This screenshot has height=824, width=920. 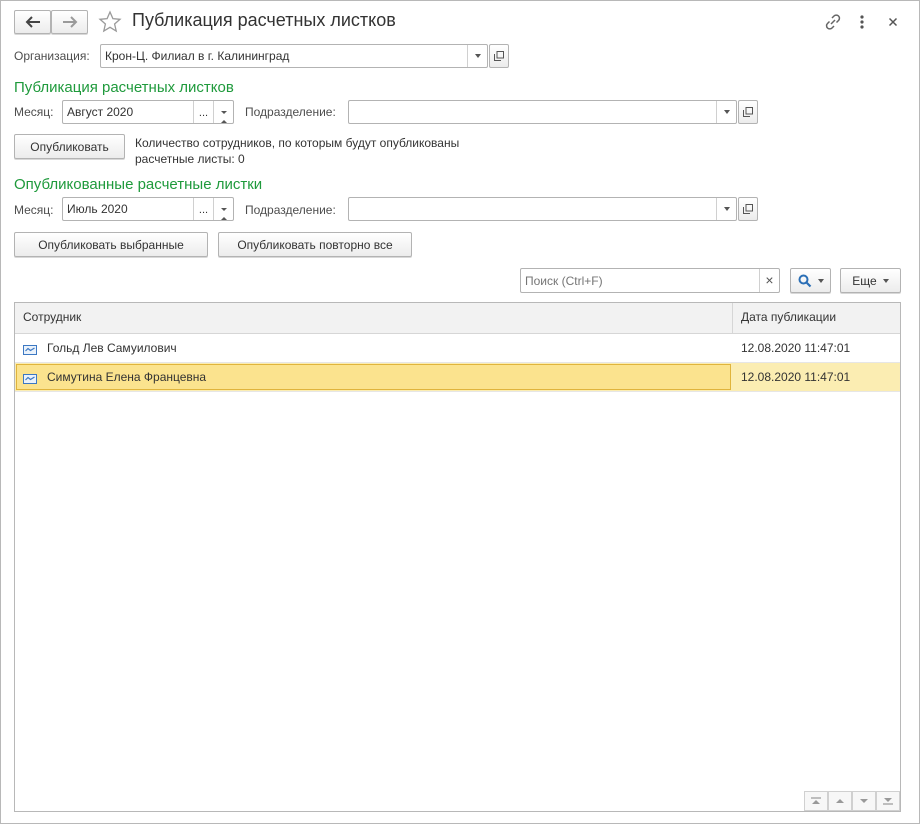 What do you see at coordinates (100, 112) in the screenshot?
I see `publish-month-value: Август 2020` at bounding box center [100, 112].